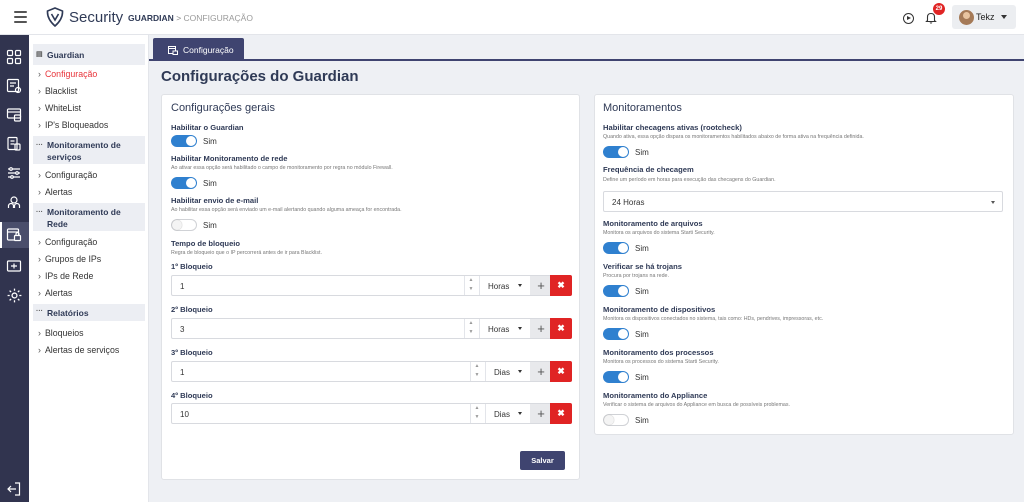 This screenshot has width=1024, height=502. What do you see at coordinates (57, 91) in the screenshot?
I see `sidebar-item-blacklist: Blacklist` at bounding box center [57, 91].